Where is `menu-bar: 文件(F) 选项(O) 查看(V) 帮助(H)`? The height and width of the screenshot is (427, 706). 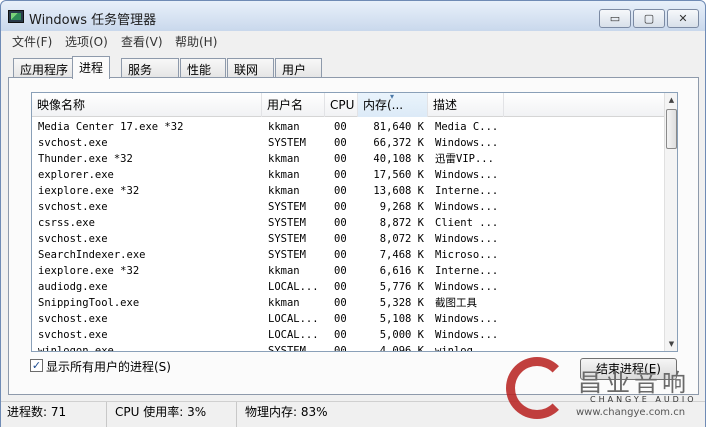 menu-bar: 文件(F) 选项(O) 查看(V) 帮助(H) is located at coordinates (353, 41).